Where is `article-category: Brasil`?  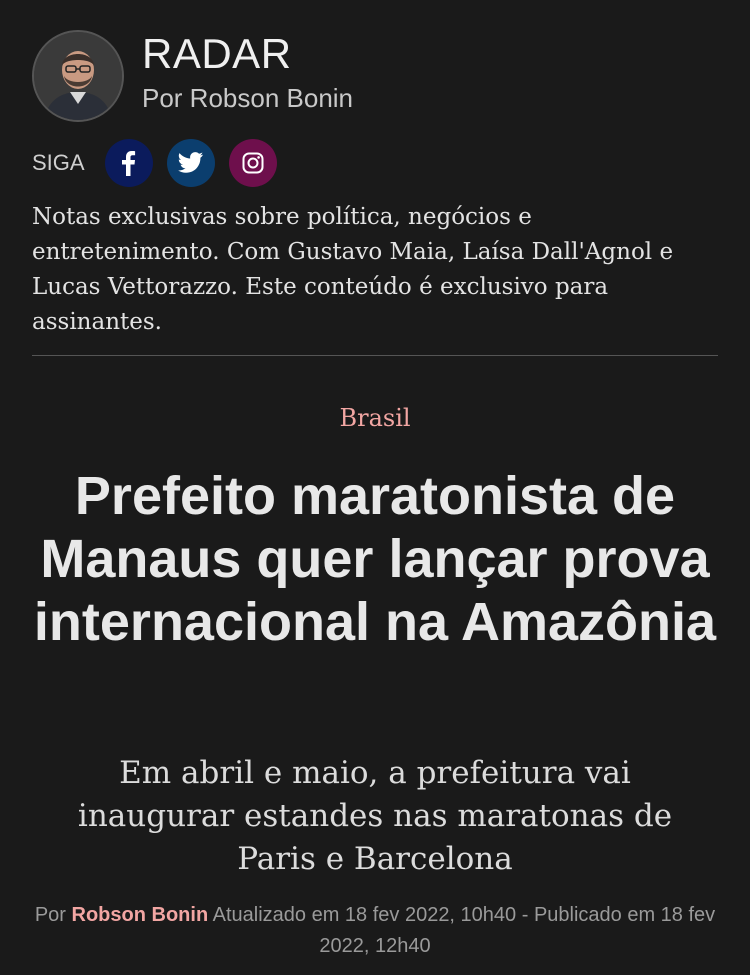 article-category: Brasil is located at coordinates (375, 418).